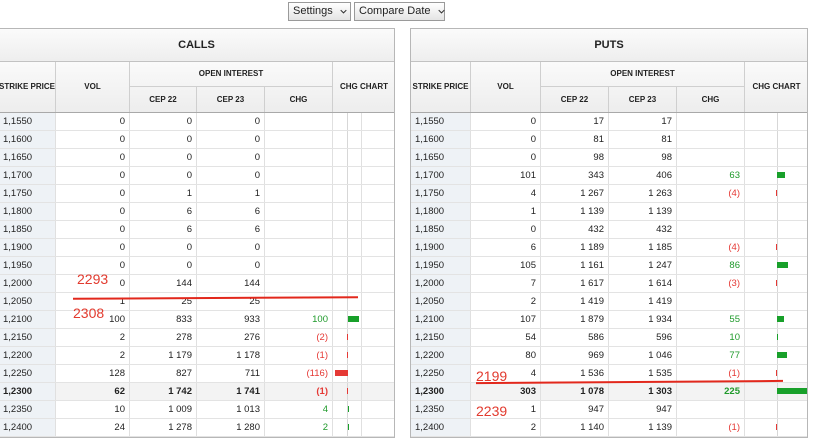 The height and width of the screenshot is (438, 815). Describe the element at coordinates (609, 356) in the screenshot. I see `table-row: 1,2200 80 969 1 046 77` at that location.